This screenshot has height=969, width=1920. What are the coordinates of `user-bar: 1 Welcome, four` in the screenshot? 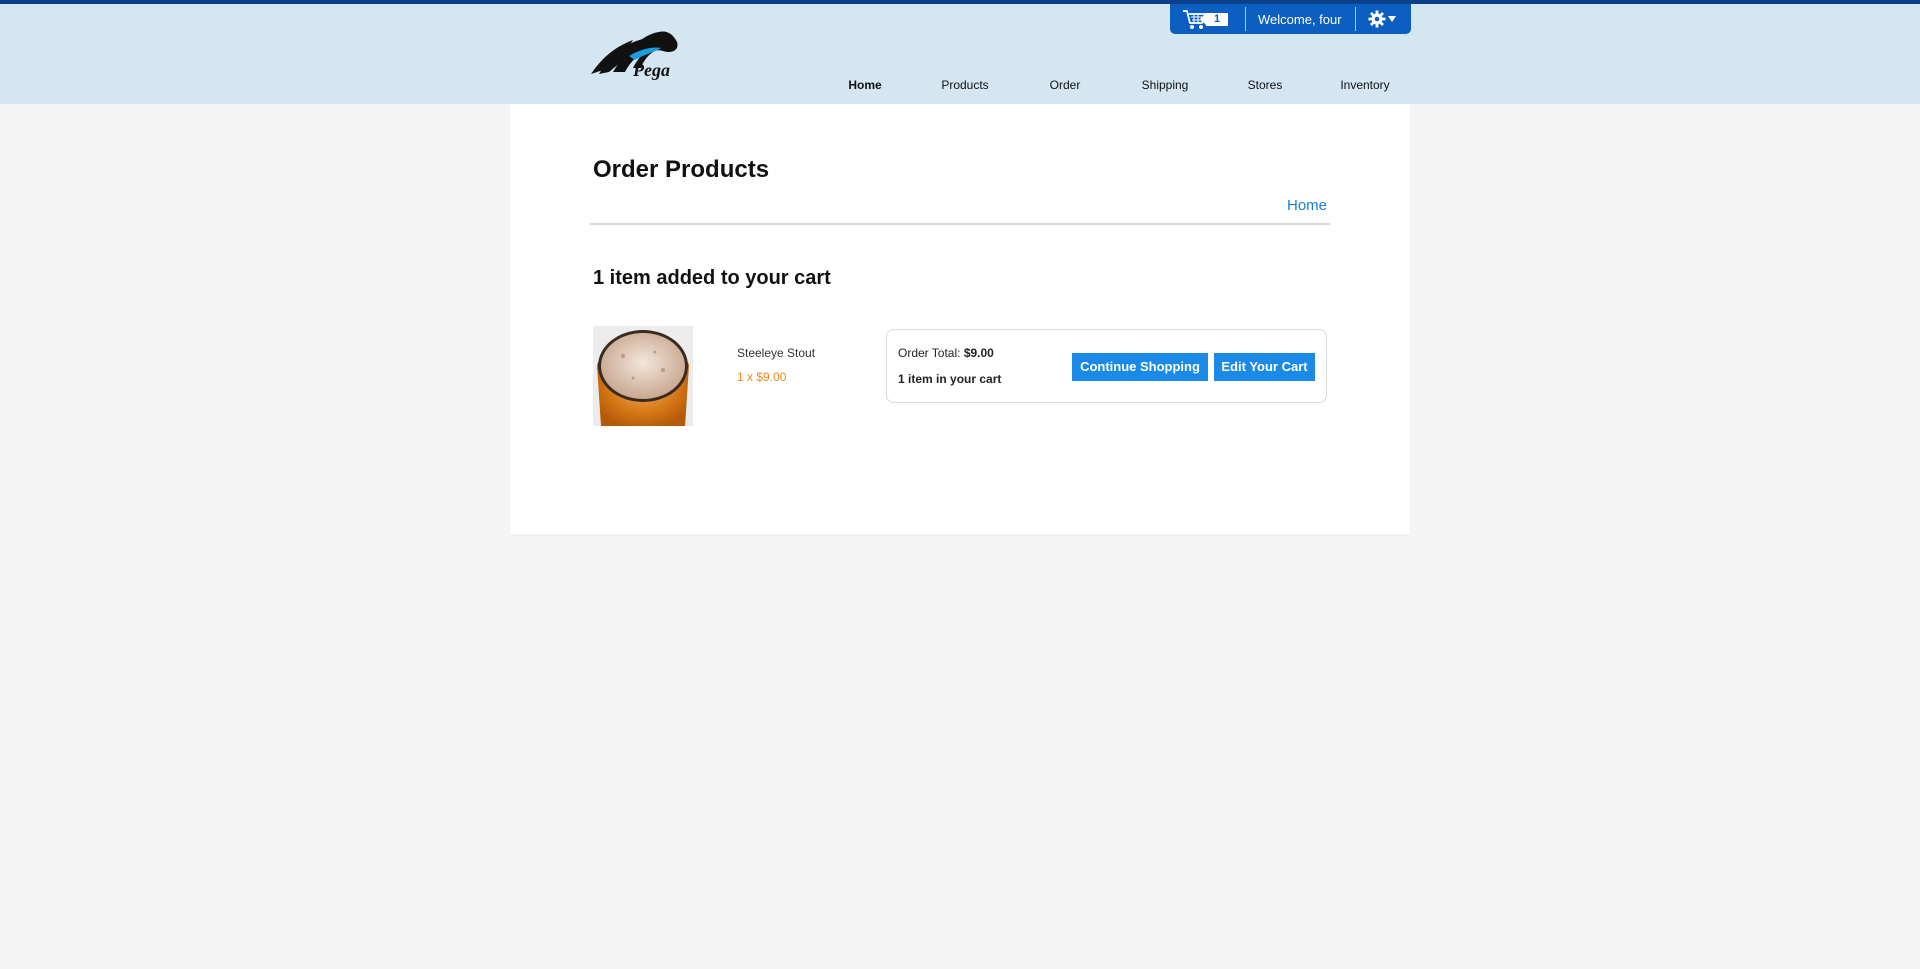 It's located at (1290, 19).